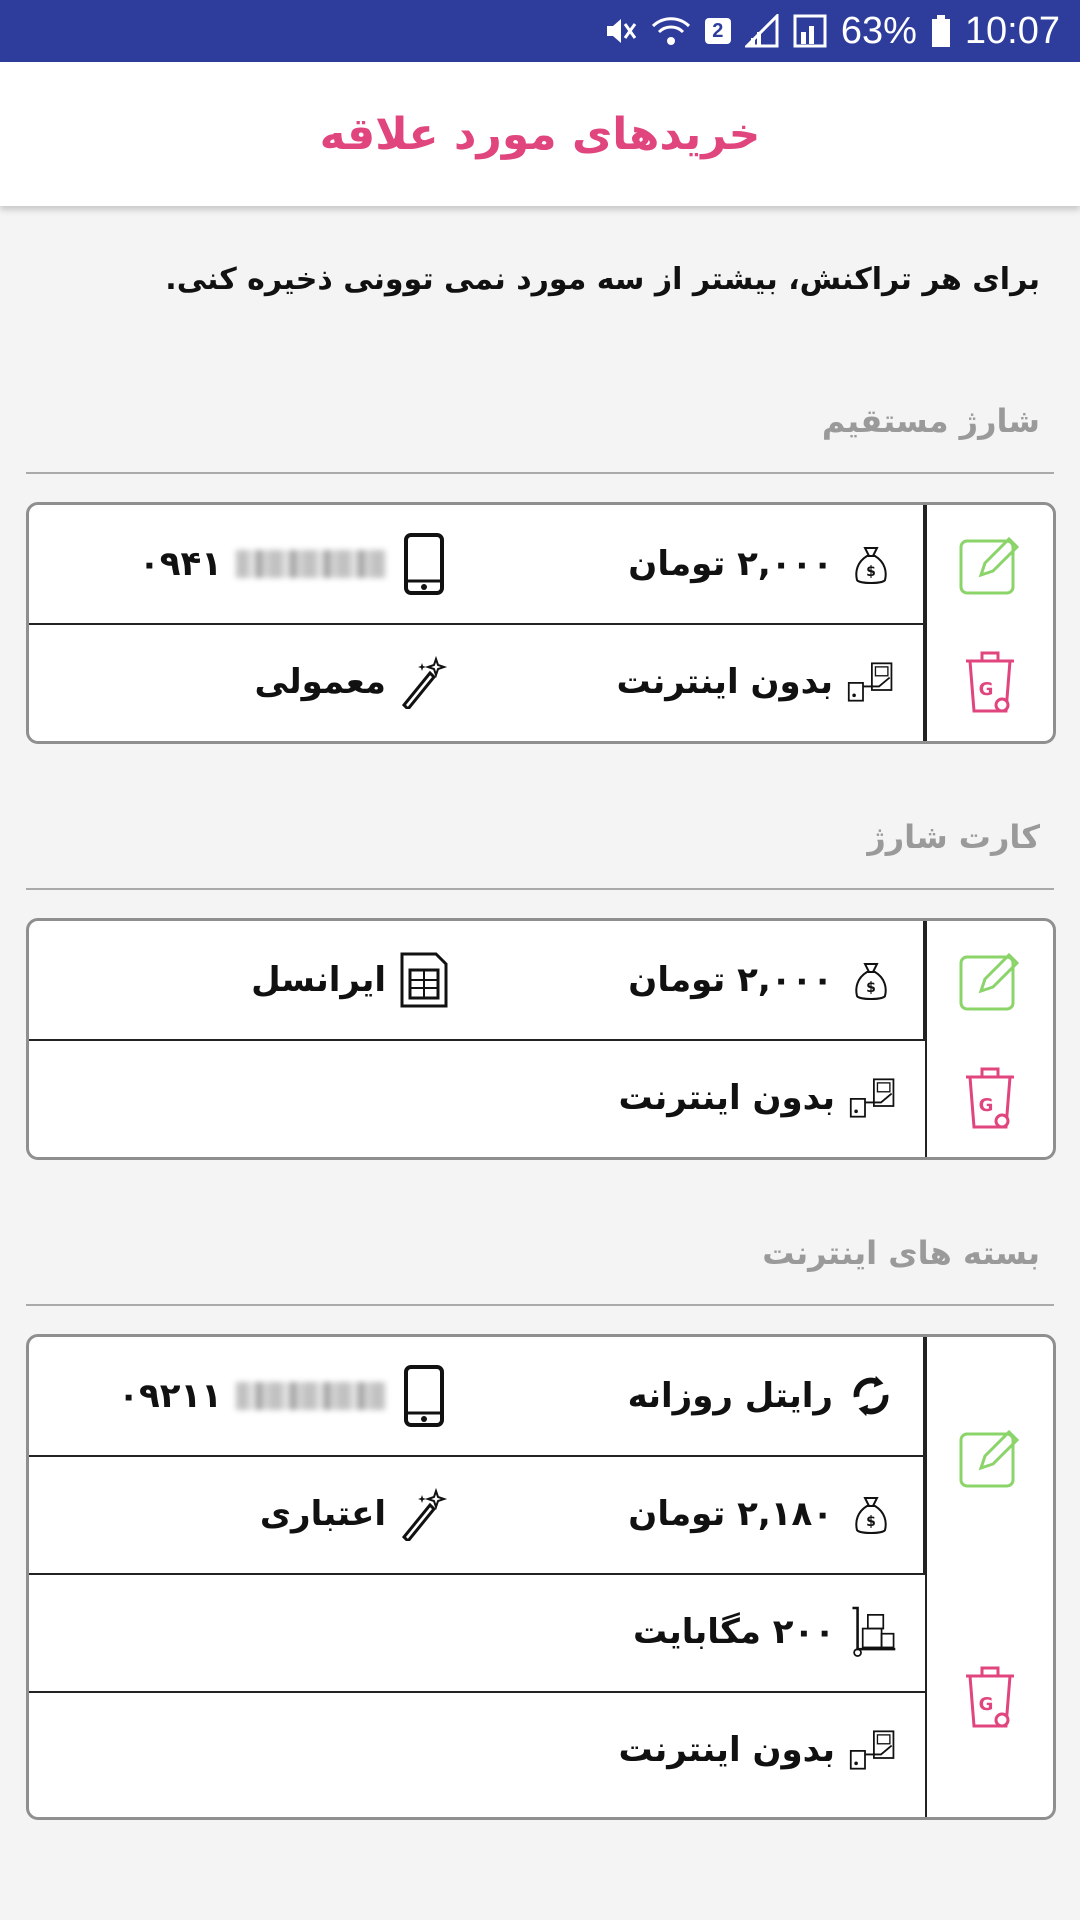 The image size is (1080, 1920). Describe the element at coordinates (871, 1396) in the screenshot. I see `refresh-icon` at that location.